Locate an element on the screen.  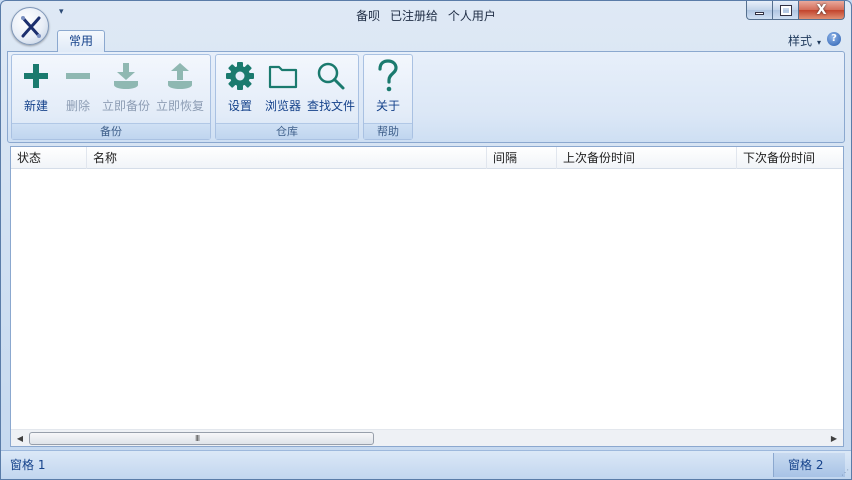
application-menu-button is located at coordinates (30, 26).